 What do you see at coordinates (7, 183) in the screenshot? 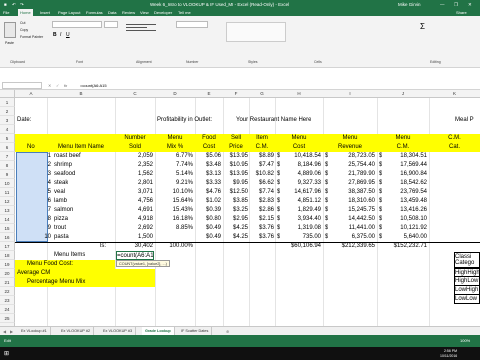
I see `row-header: 10` at bounding box center [7, 183].